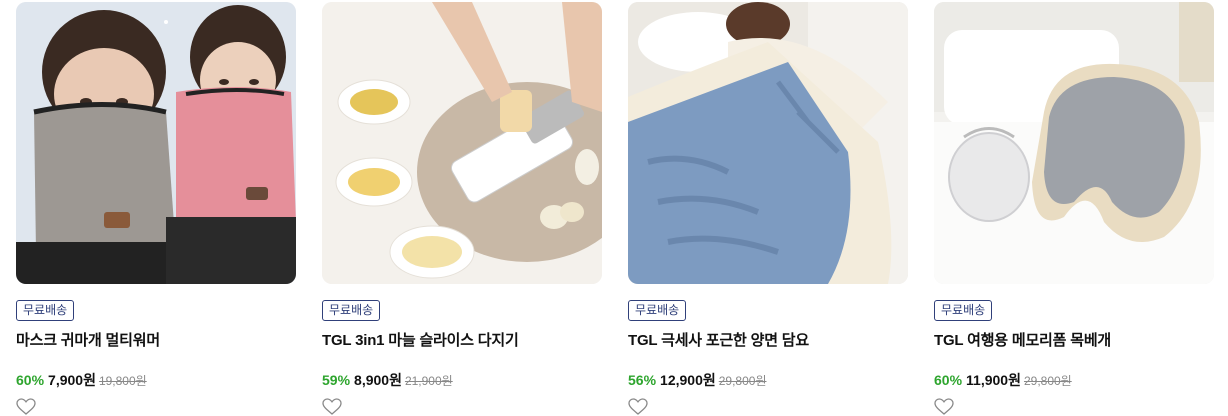  What do you see at coordinates (336, 380) in the screenshot?
I see `discount-rate: 59%` at bounding box center [336, 380].